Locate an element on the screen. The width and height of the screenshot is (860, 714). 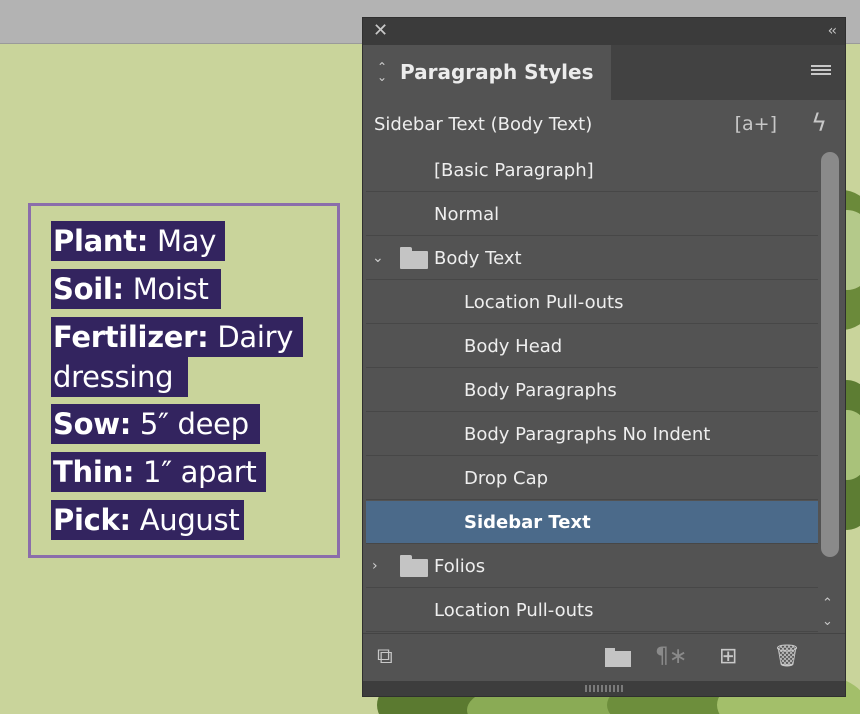
tab-reorder-icon: ⌃ ⌄ is located at coordinates (382, 72).